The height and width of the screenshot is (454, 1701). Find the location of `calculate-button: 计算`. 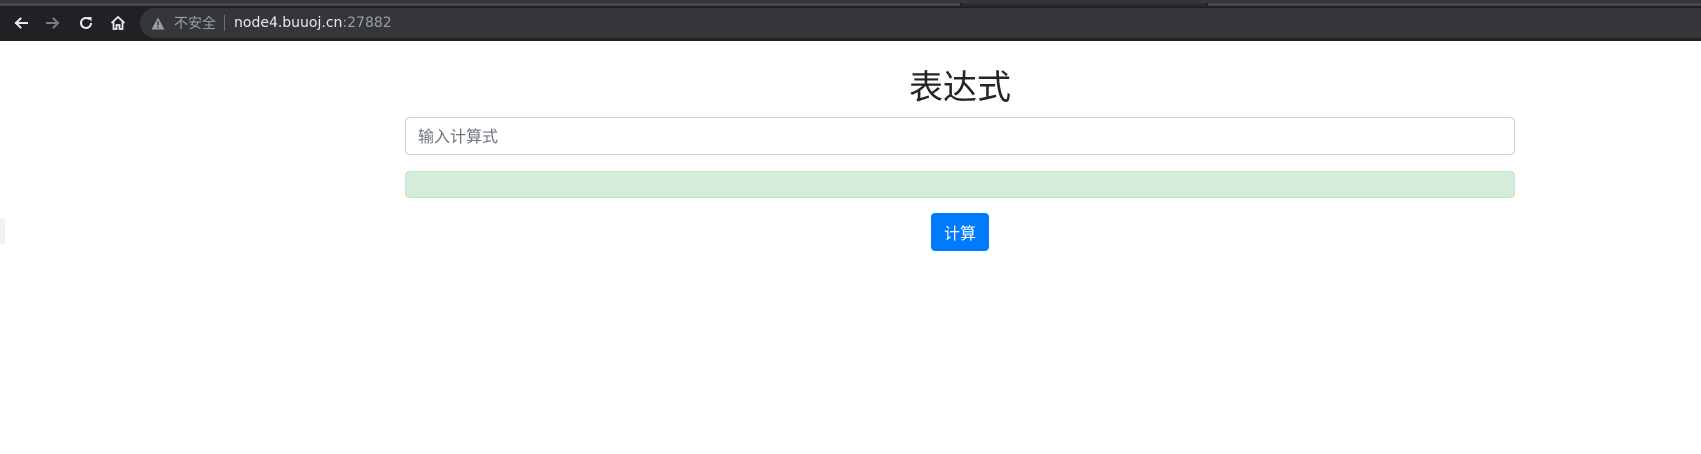

calculate-button: 计算 is located at coordinates (960, 232).